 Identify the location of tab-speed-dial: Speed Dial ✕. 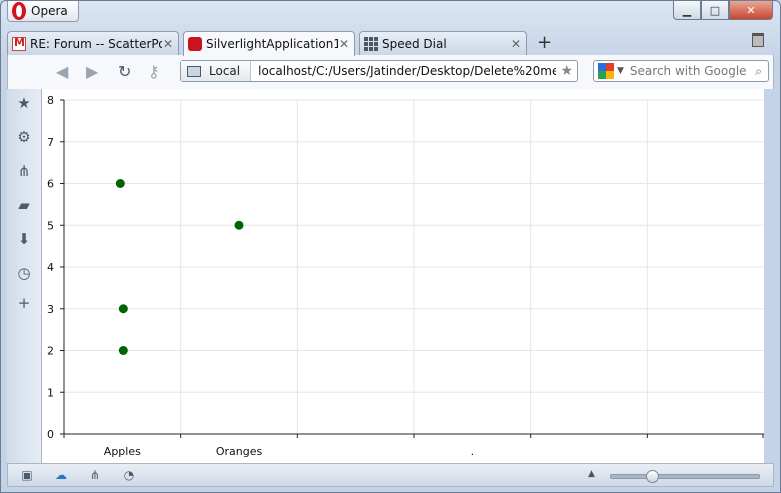
(443, 43).